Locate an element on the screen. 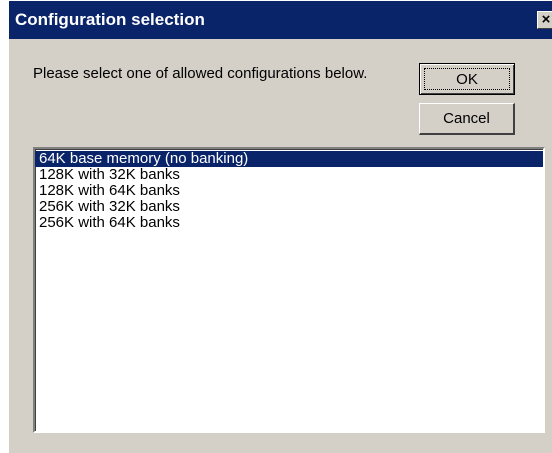 The width and height of the screenshot is (552, 453). list-item-label: 128K with 32K banks is located at coordinates (109, 174).